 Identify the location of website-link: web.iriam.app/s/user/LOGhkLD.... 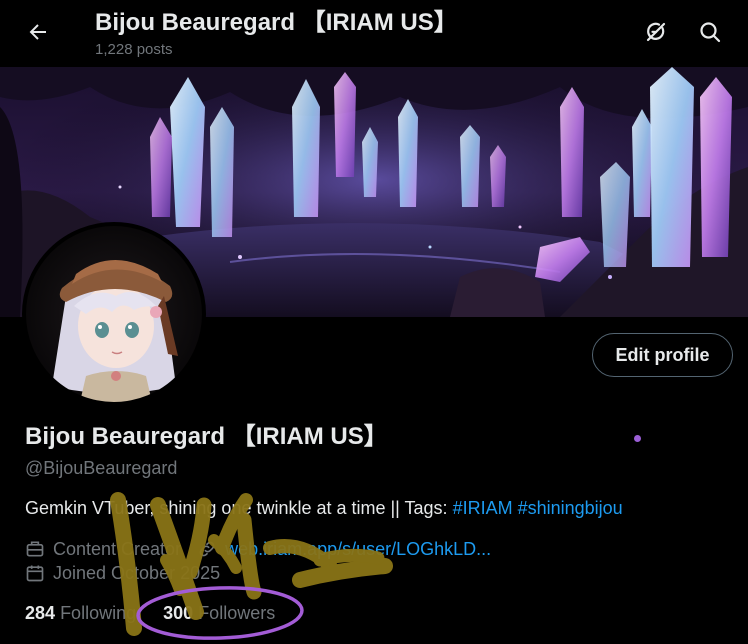
(358, 549).